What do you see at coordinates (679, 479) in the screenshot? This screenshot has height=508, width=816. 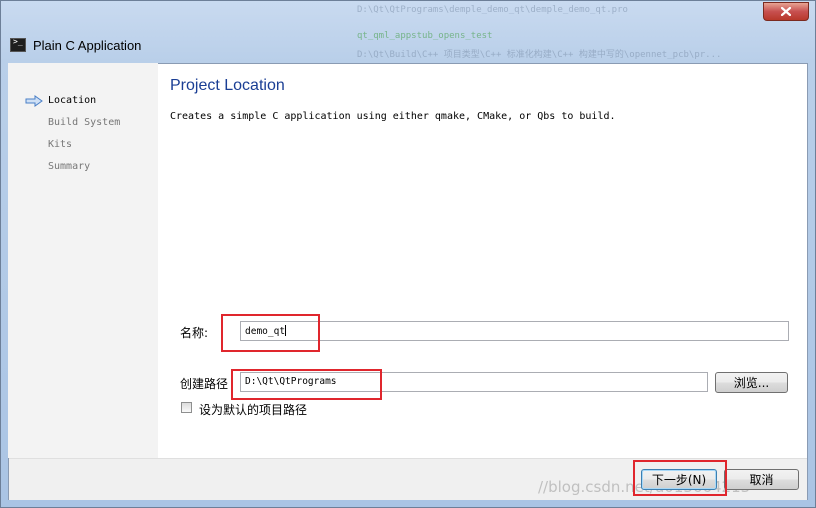 I see `next-button: 下一步(N)` at bounding box center [679, 479].